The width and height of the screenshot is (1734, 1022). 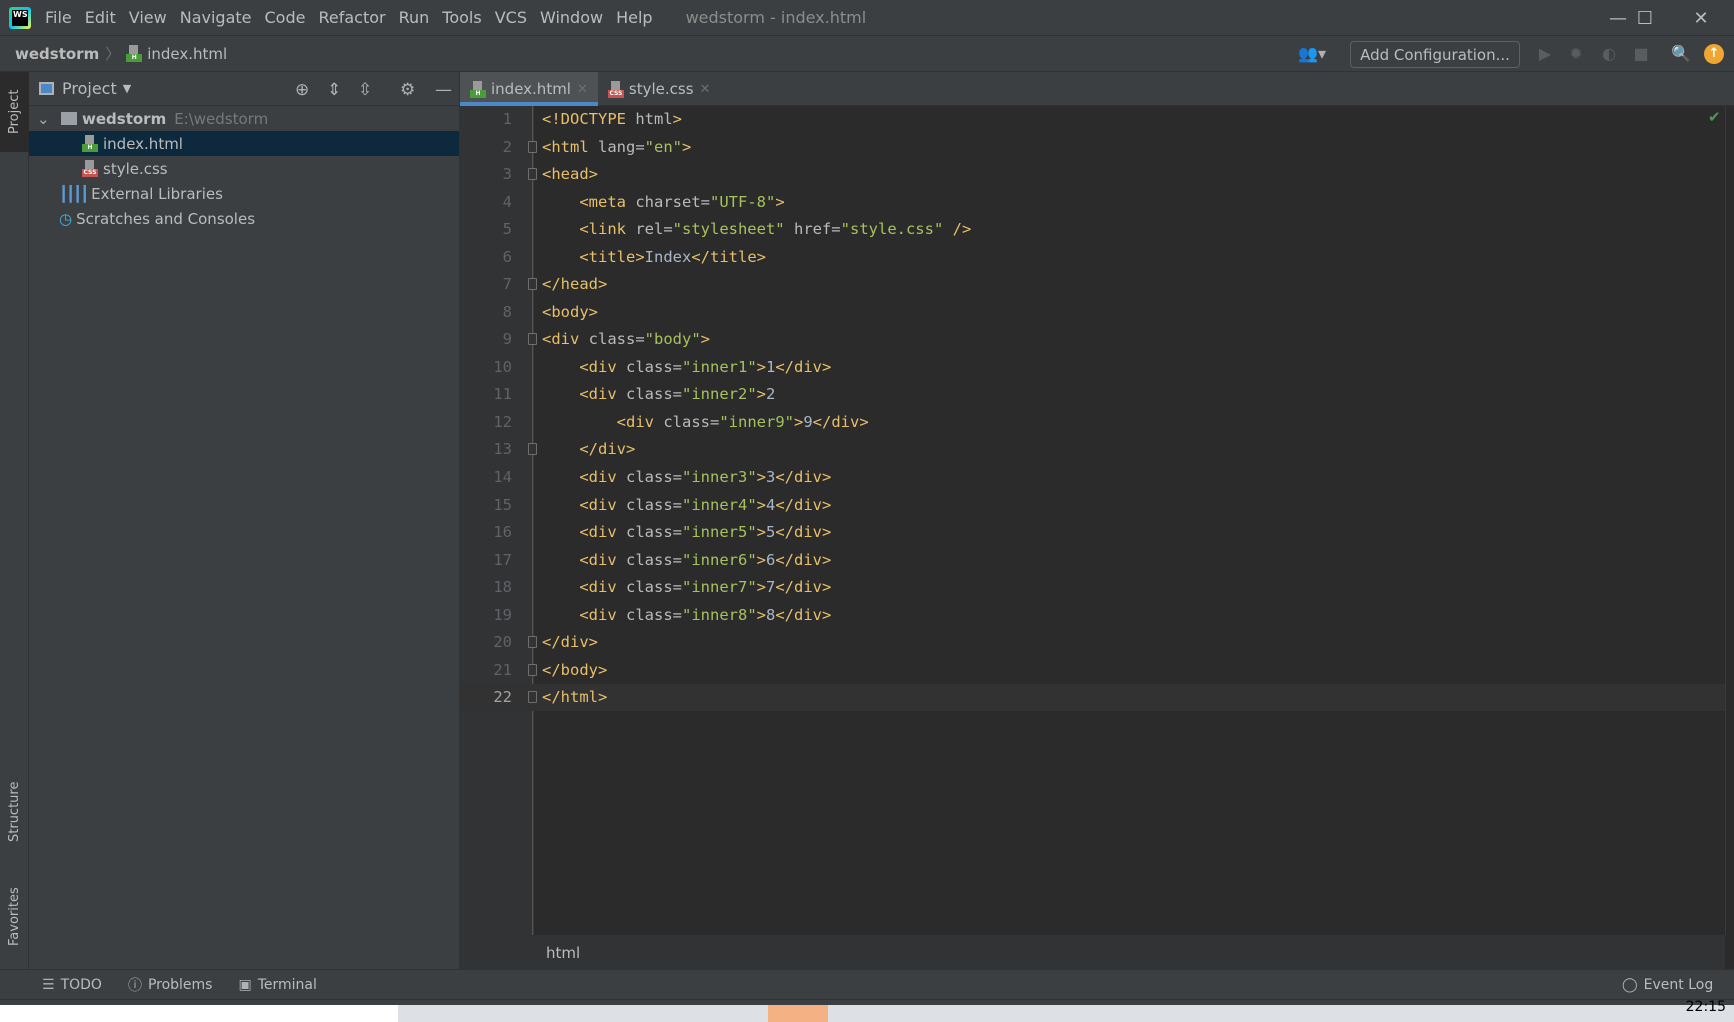 I want to click on code-line: 18 <div class="inner7">7</div>, so click(x=1092, y=587).